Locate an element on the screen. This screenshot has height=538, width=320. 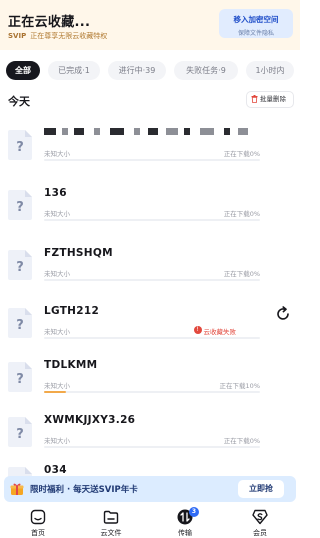
nav-home-label: 首页 is located at coordinates (38, 533).